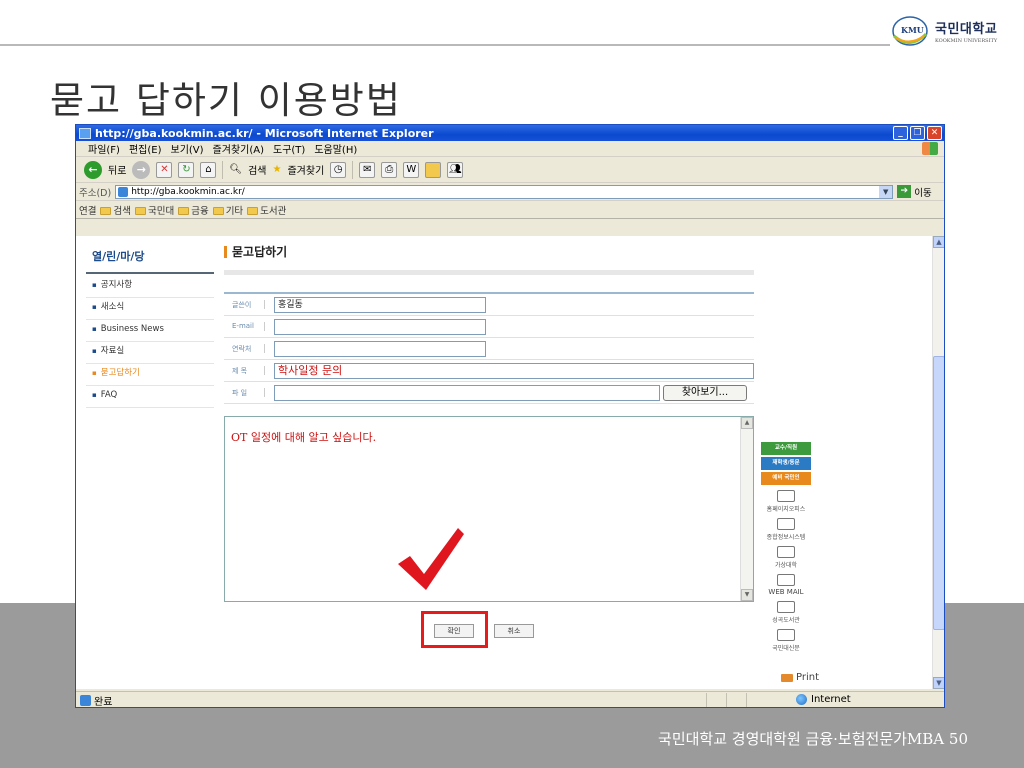 This screenshot has height=768, width=1024. What do you see at coordinates (934, 133) in the screenshot?
I see `close-button: ✕` at bounding box center [934, 133].